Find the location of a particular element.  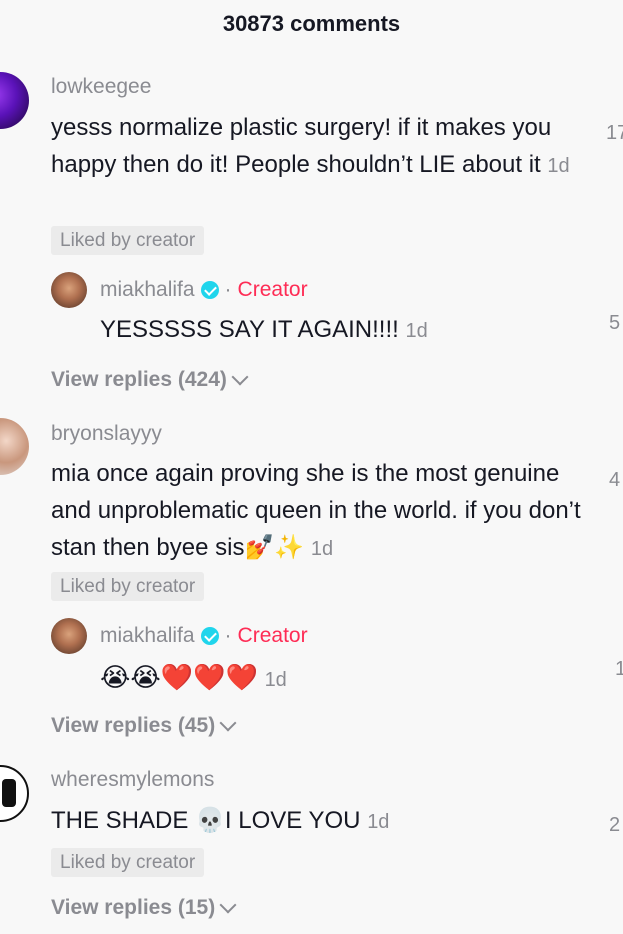

view-replies-label: View replies (45) is located at coordinates (133, 725).